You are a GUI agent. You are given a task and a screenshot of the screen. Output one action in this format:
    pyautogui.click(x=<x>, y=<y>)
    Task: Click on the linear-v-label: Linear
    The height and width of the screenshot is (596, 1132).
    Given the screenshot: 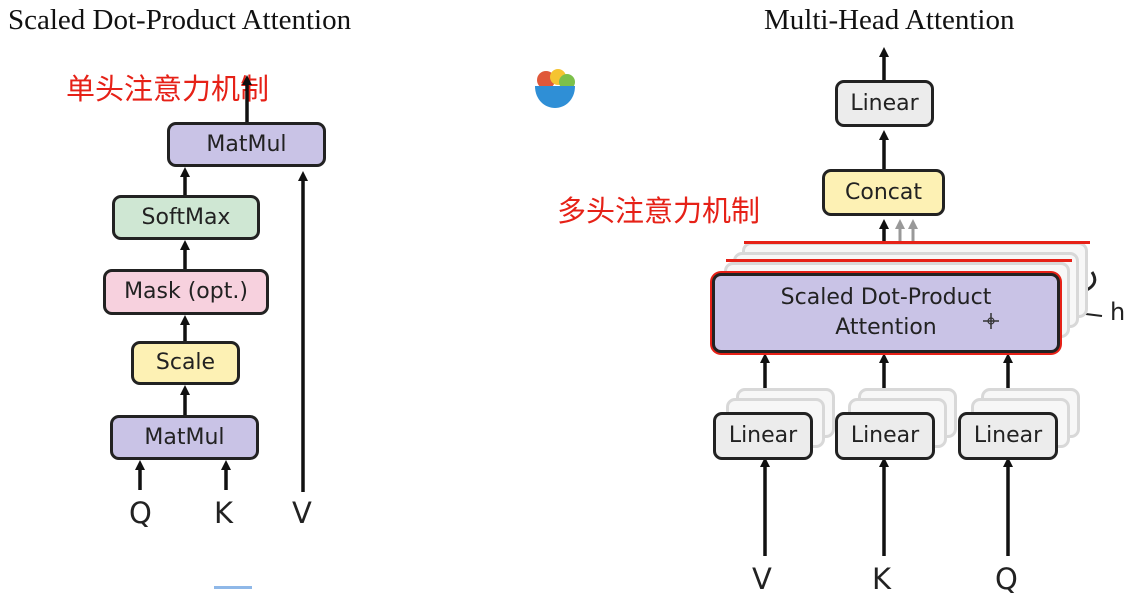 What is the action you would take?
    pyautogui.click(x=763, y=435)
    